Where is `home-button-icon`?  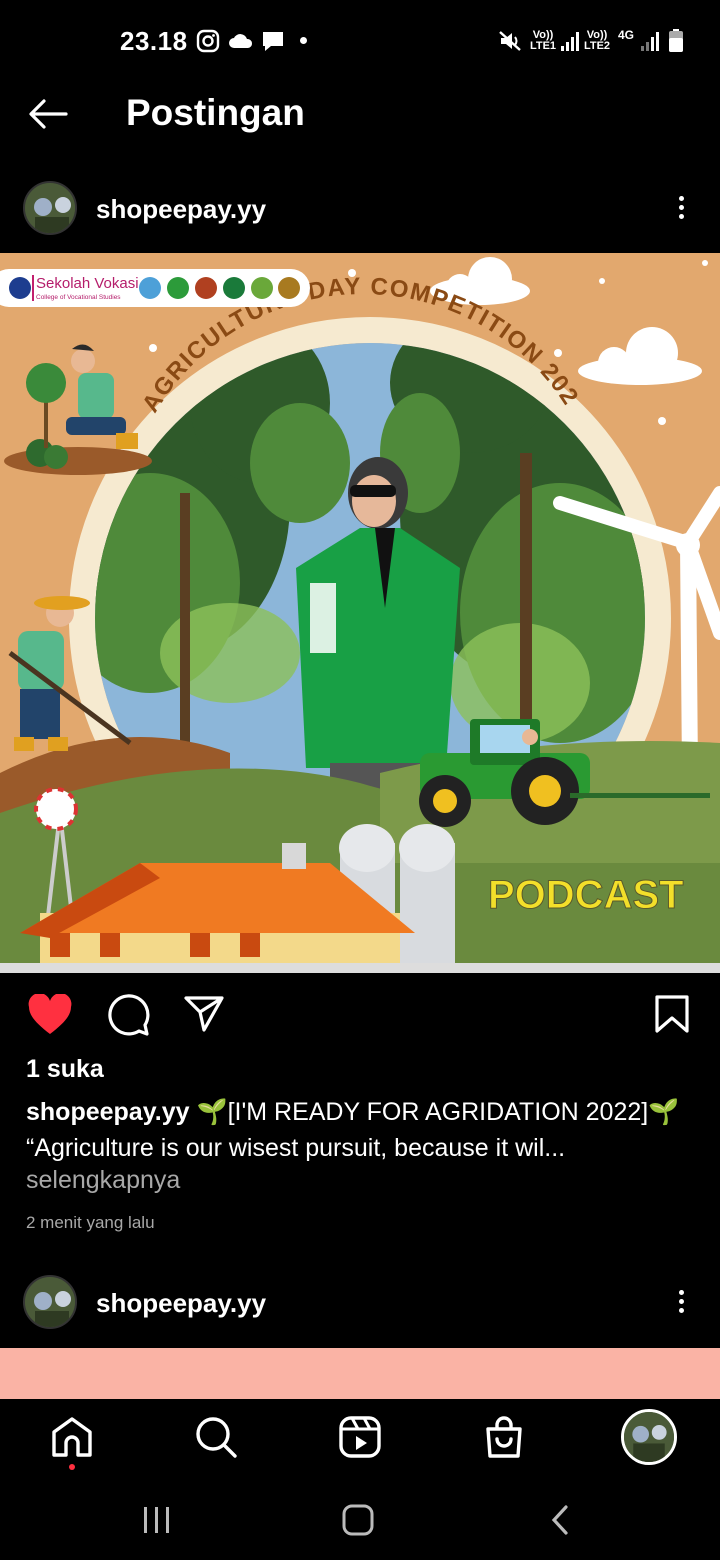 home-button-icon is located at coordinates (358, 1520).